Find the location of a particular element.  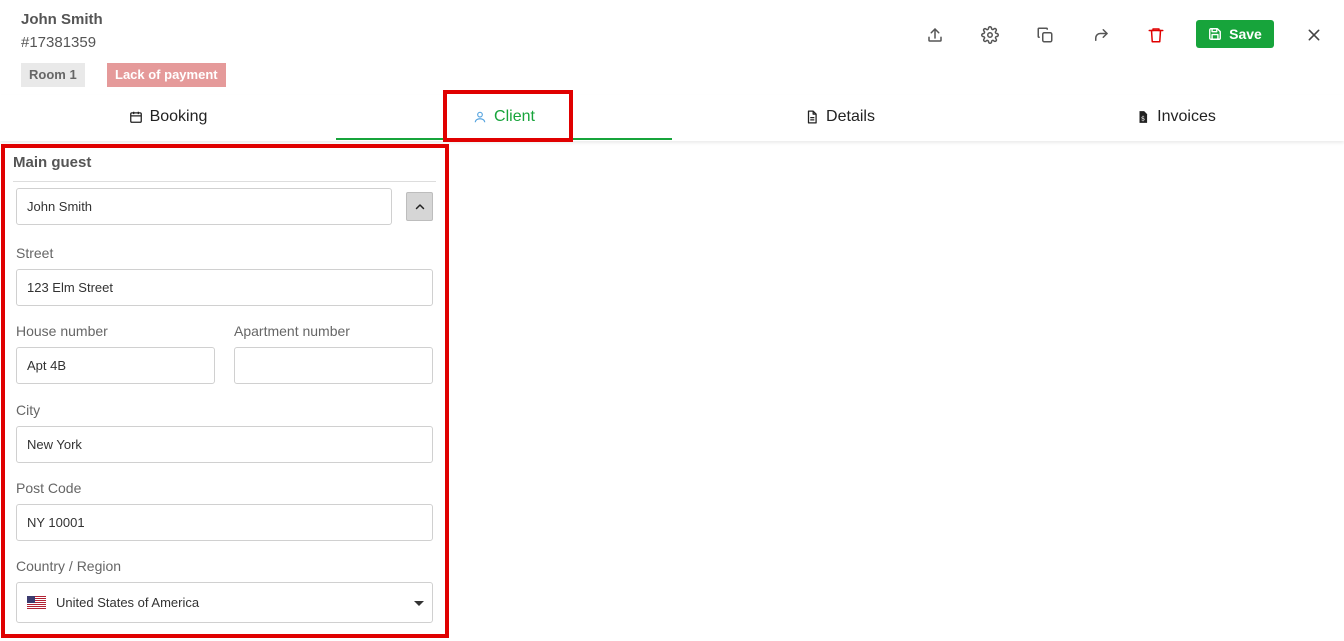

country-select: United States of America is located at coordinates (224, 602).